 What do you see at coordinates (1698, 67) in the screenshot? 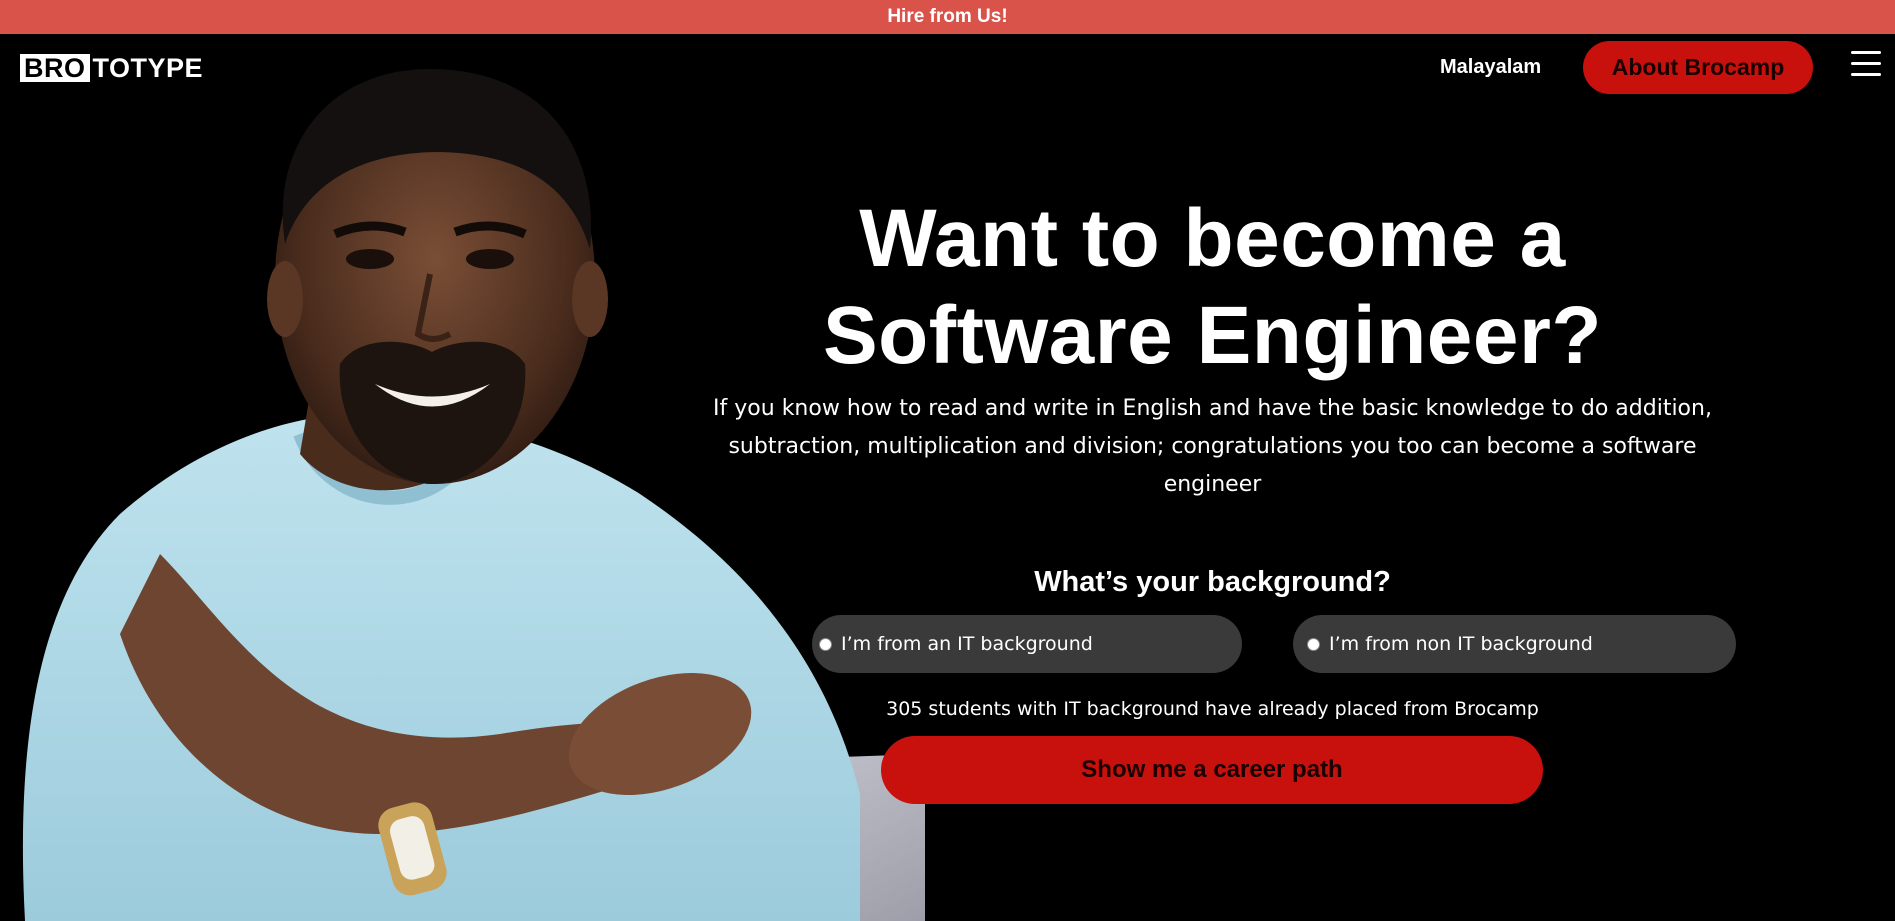
I see `about-brocamp-button: About Brocamp` at bounding box center [1698, 67].